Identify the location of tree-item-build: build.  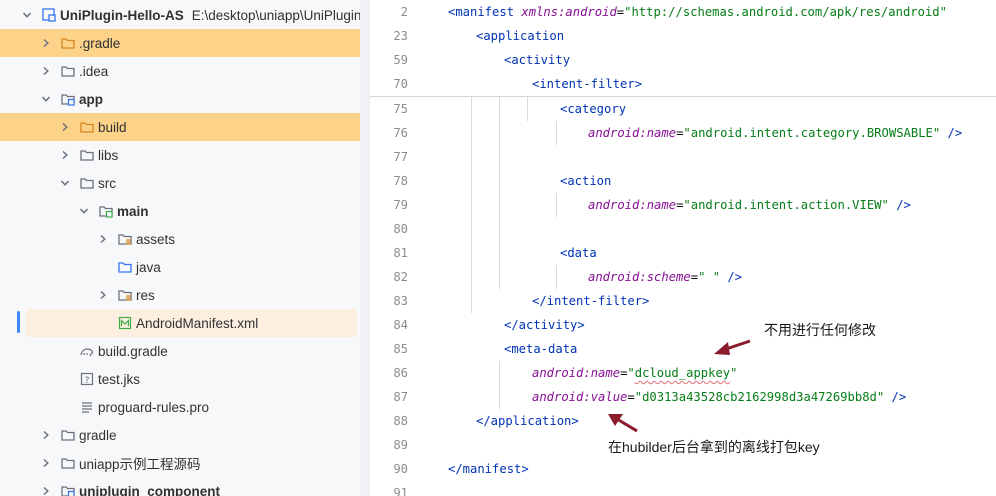
(184, 127).